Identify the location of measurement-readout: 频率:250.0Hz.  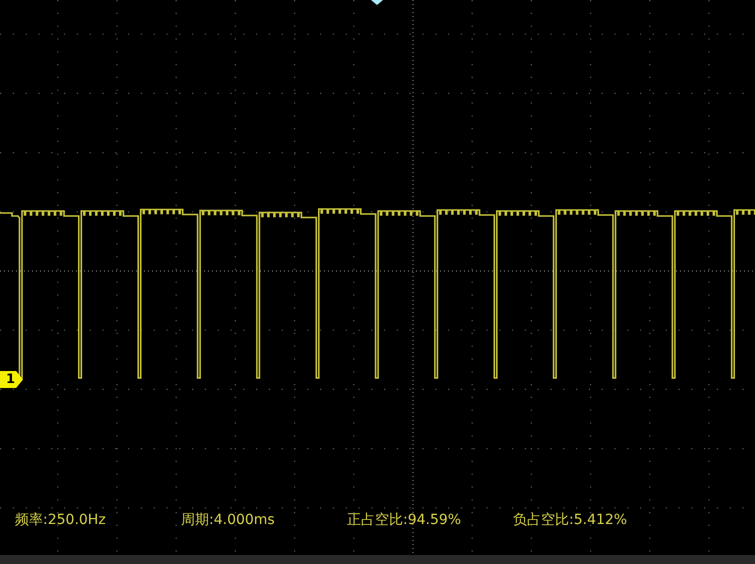
(61, 520).